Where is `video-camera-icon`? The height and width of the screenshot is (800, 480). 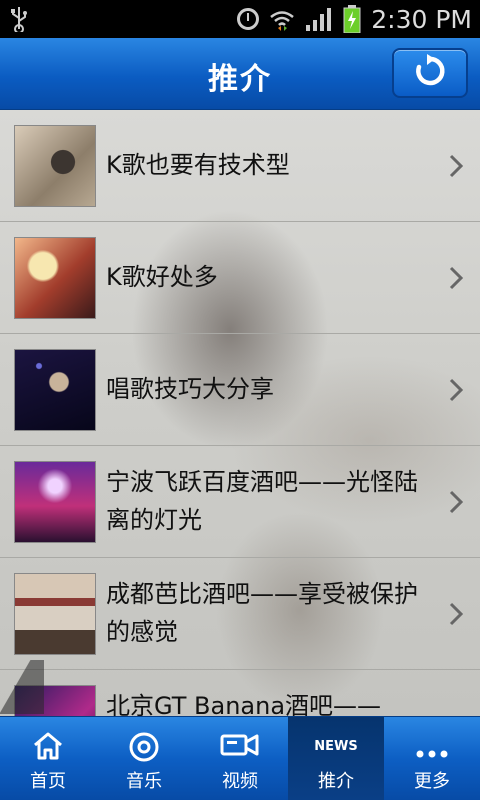
video-camera-icon is located at coordinates (240, 747).